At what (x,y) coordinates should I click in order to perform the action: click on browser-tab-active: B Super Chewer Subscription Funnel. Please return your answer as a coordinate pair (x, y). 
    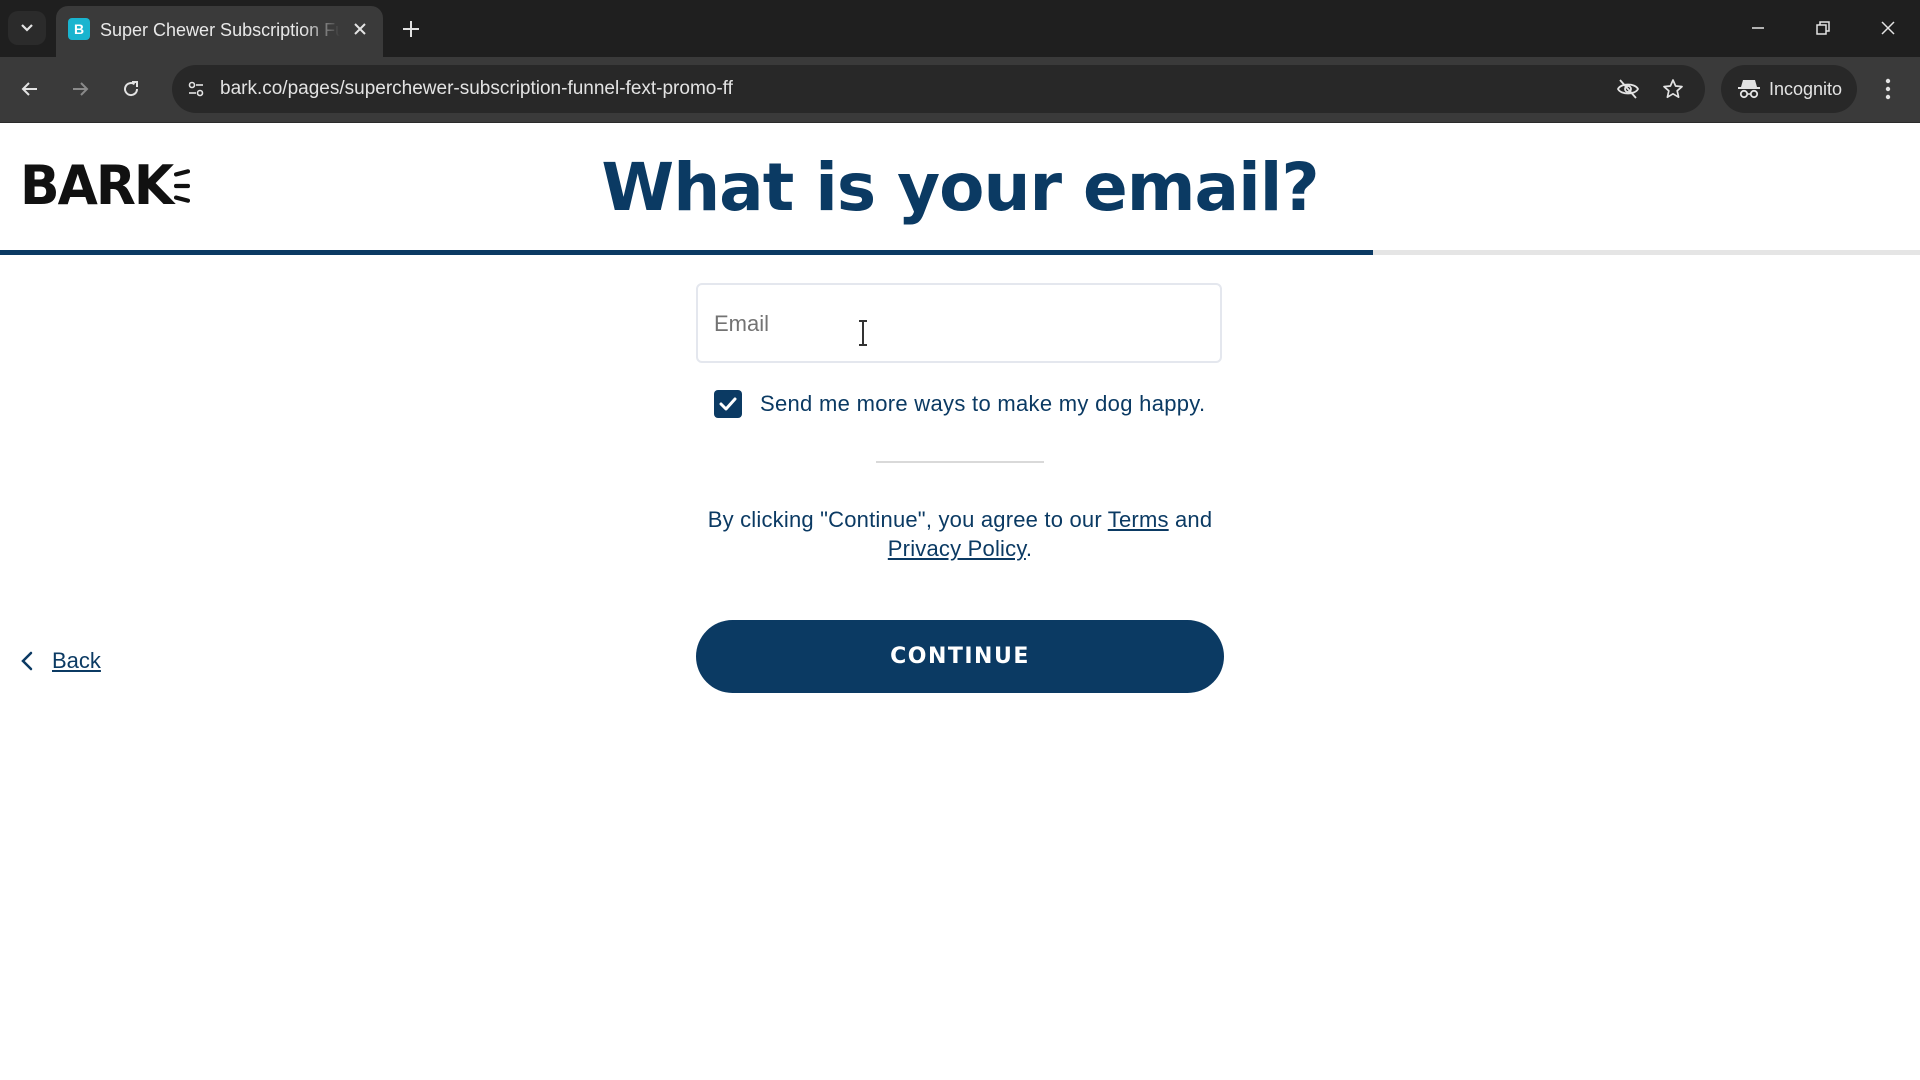
    Looking at the image, I should click on (219, 31).